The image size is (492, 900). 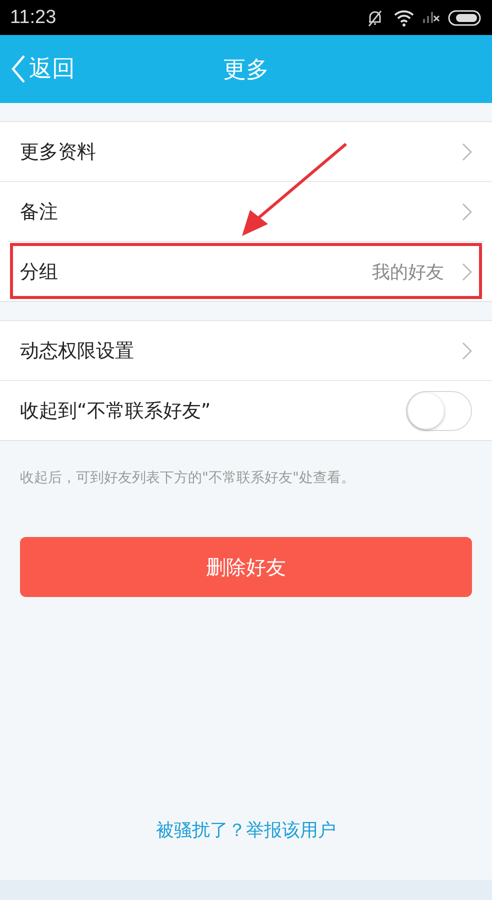 What do you see at coordinates (77, 351) in the screenshot?
I see `row-label: 动态权限设置` at bounding box center [77, 351].